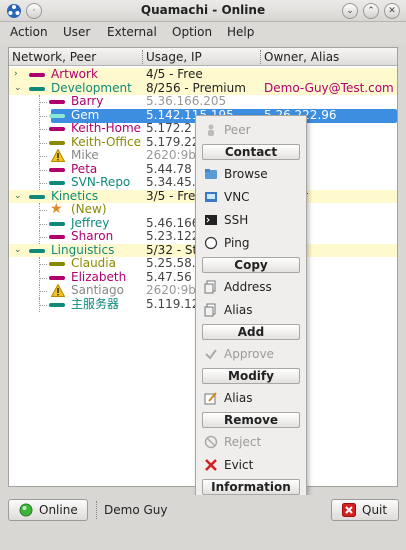 The width and height of the screenshot is (406, 550). What do you see at coordinates (237, 130) in the screenshot?
I see `context-peer-label: Peer` at bounding box center [237, 130].